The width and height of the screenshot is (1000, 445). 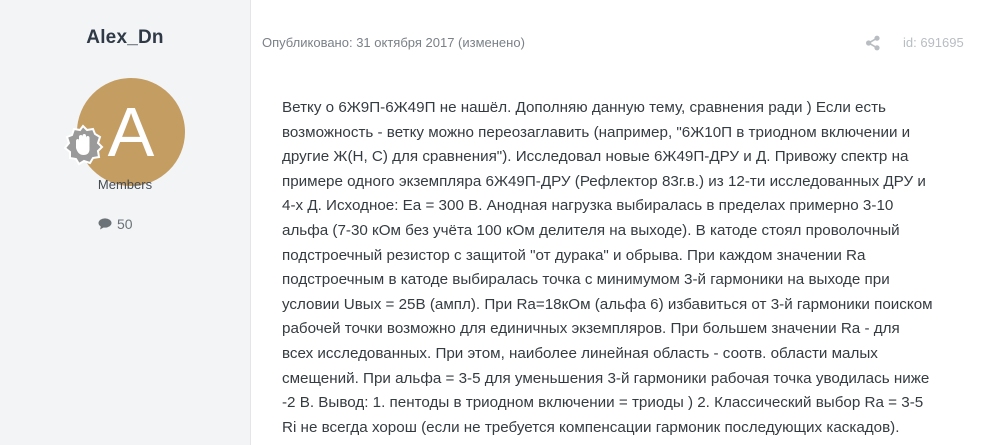 What do you see at coordinates (125, 184) in the screenshot?
I see `member-group: Members` at bounding box center [125, 184].